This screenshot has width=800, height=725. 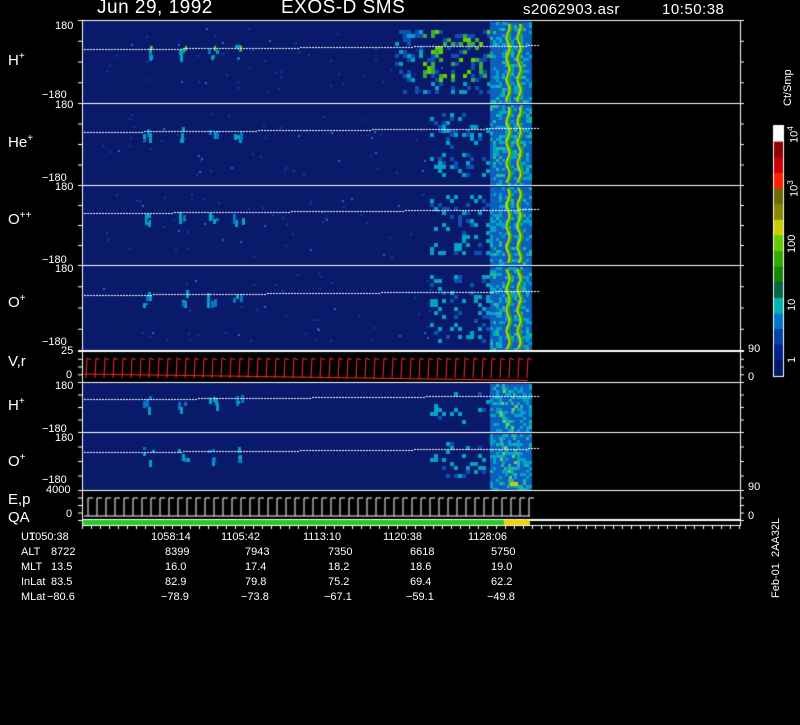 I want to click on cell: 82.9, so click(x=176, y=582).